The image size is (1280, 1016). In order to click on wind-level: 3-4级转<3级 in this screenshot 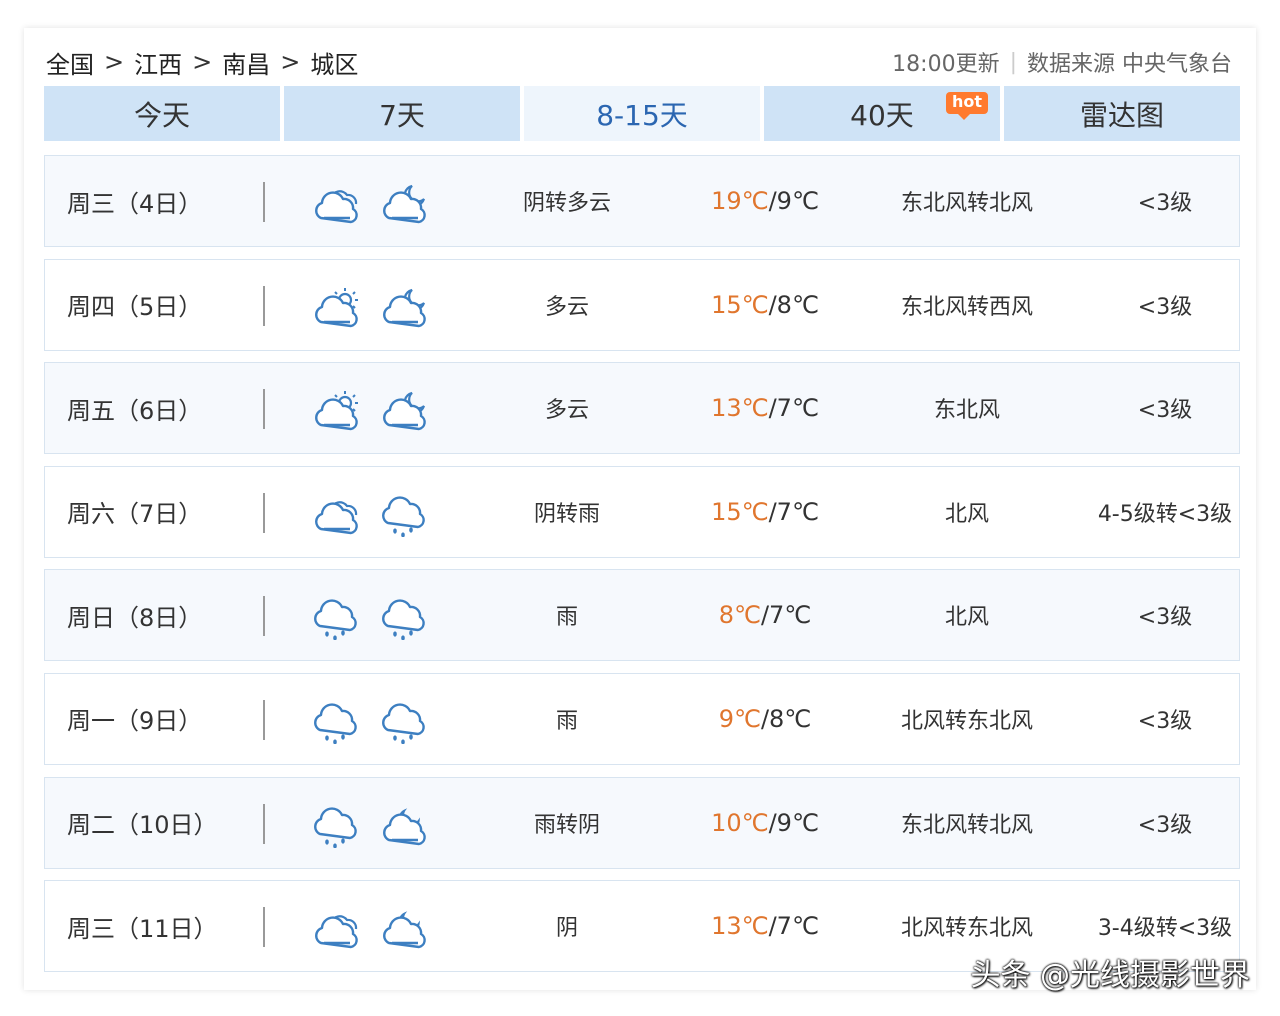, I will do `click(1165, 929)`.